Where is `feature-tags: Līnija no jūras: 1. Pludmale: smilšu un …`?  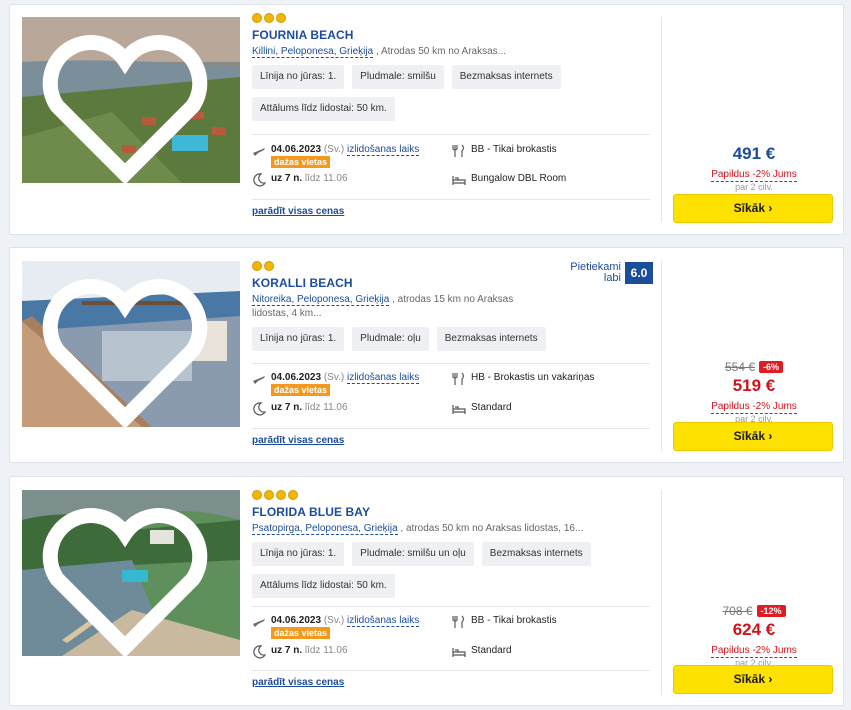 feature-tags: Līnija no jūras: 1. Pludmale: smilšu un … is located at coordinates (451, 570).